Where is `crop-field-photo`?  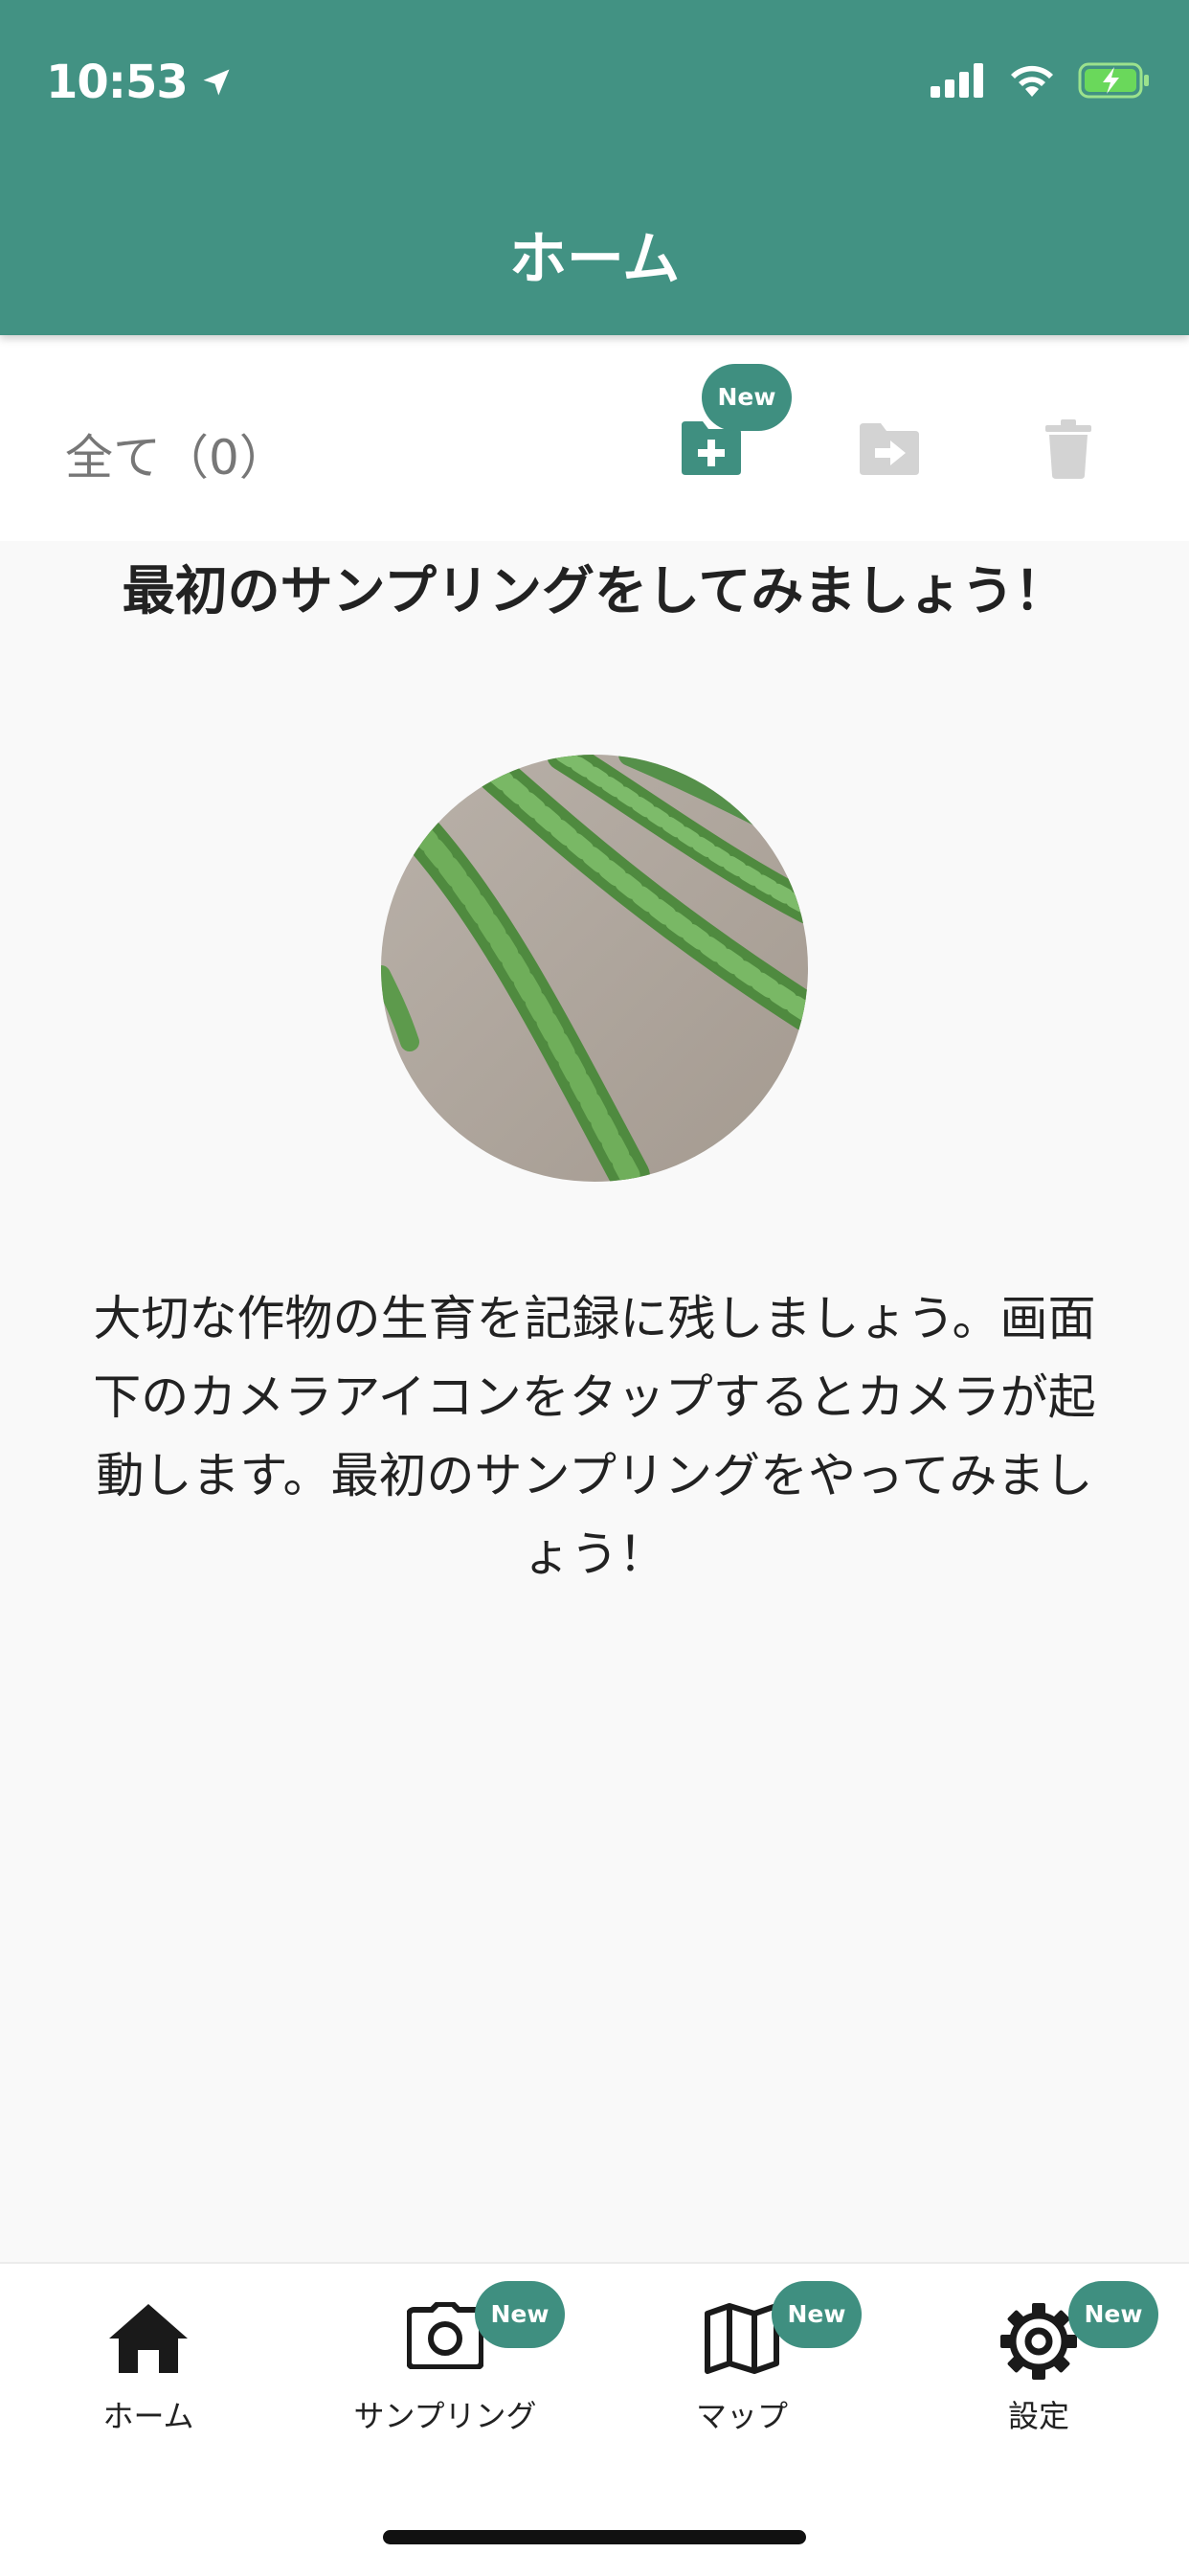
crop-field-photo is located at coordinates (594, 968).